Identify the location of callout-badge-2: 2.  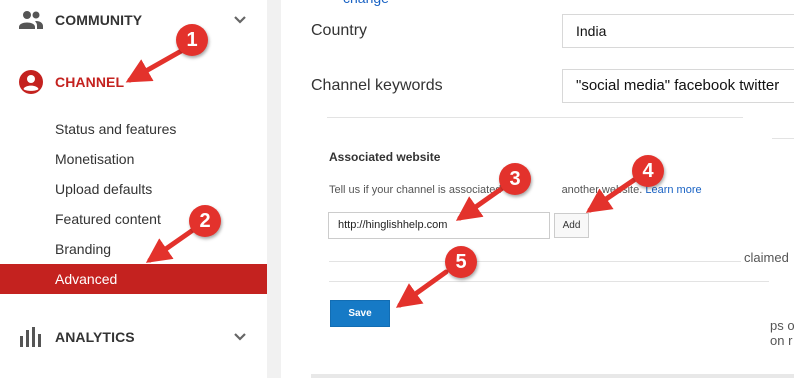
(205, 221).